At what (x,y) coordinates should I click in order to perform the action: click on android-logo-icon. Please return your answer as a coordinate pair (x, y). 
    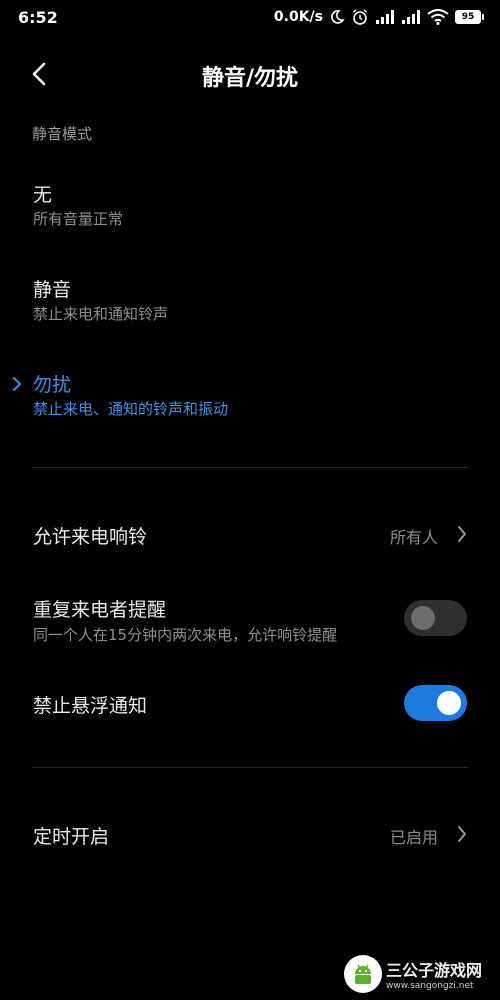
    Looking at the image, I should click on (363, 974).